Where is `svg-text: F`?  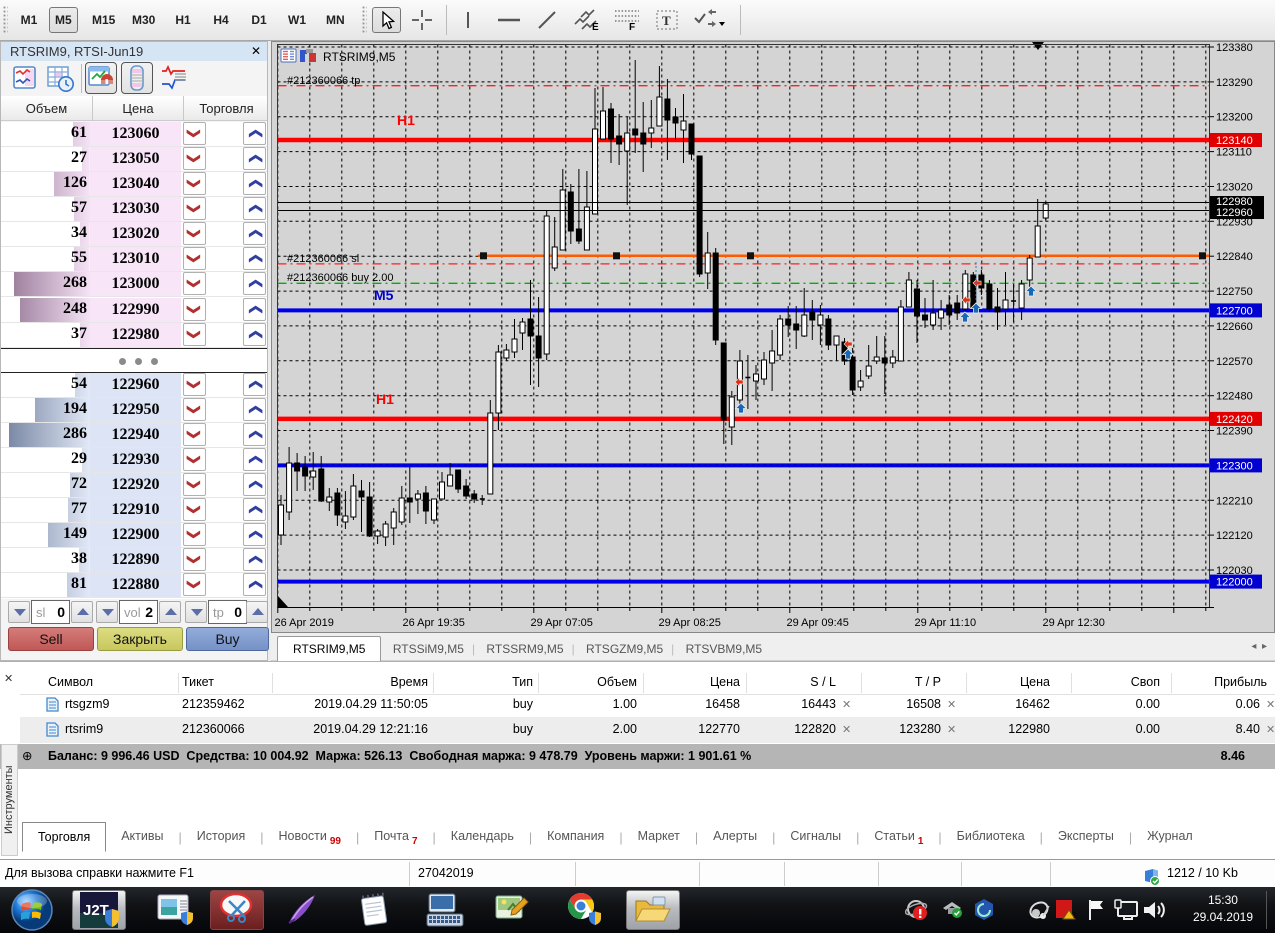
svg-text: F is located at coordinates (632, 27).